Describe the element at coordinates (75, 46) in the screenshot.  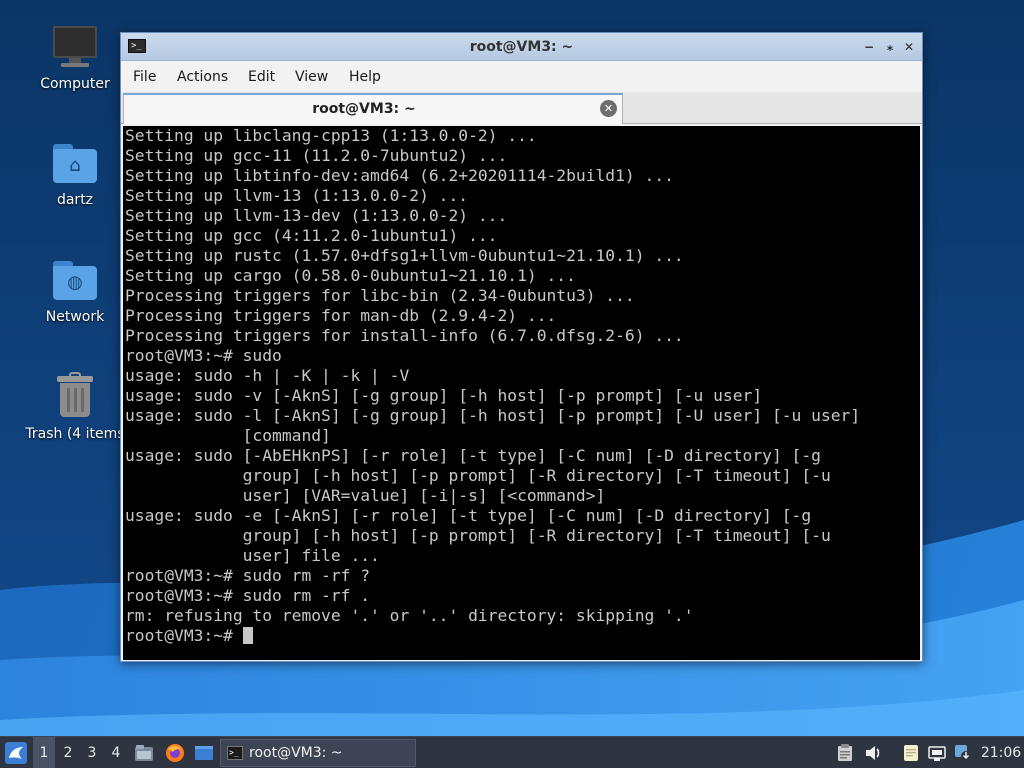
I see `computer-icon` at that location.